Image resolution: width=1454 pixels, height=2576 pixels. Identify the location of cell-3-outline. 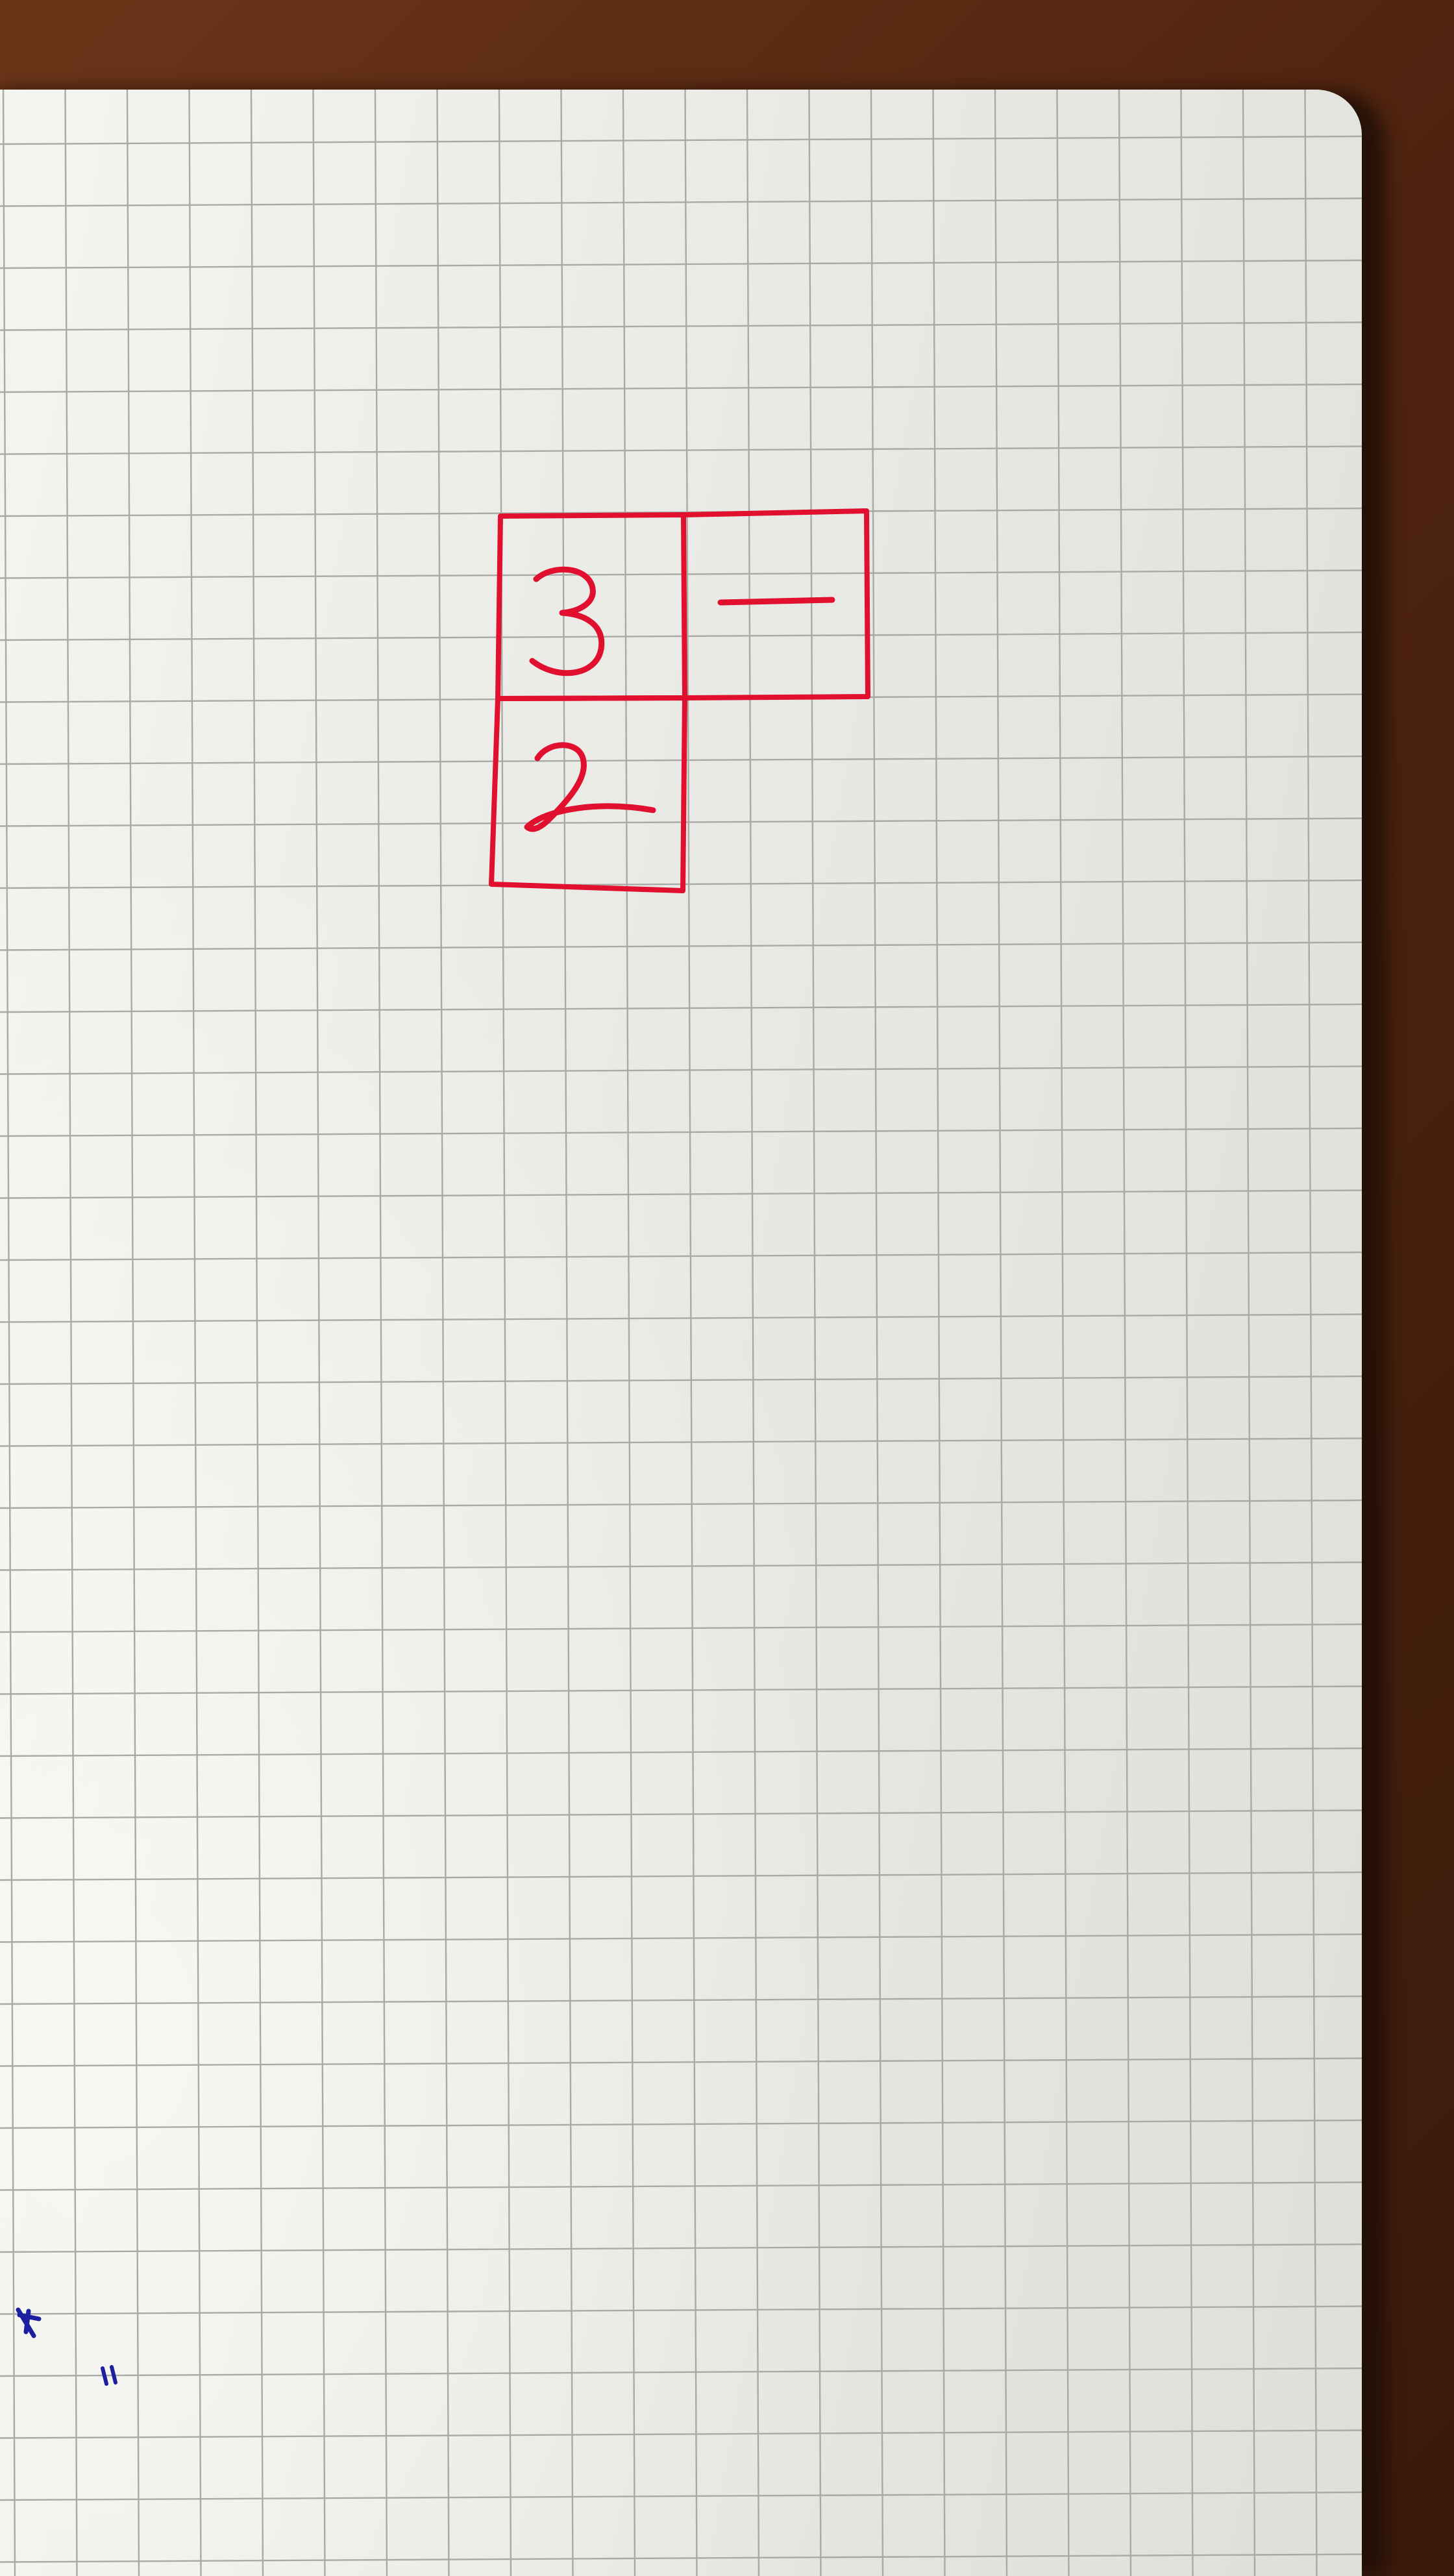
(591, 606).